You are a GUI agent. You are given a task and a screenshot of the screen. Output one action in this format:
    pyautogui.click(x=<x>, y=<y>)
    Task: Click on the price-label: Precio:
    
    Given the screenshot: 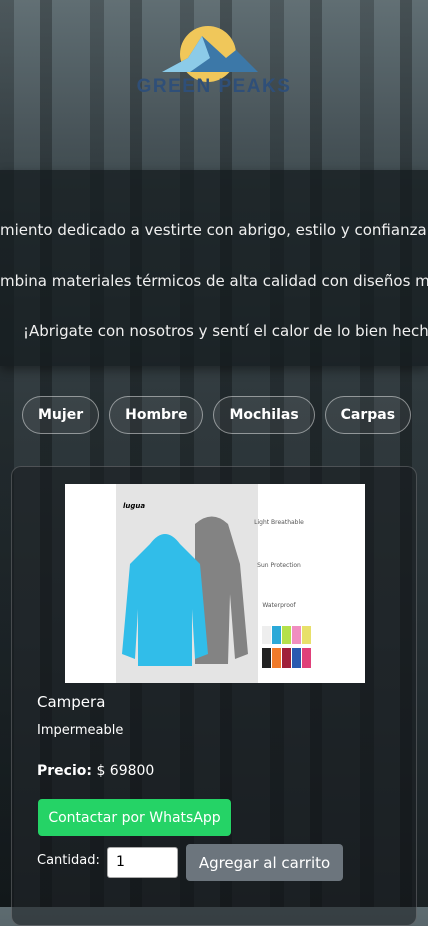 What is the action you would take?
    pyautogui.click(x=64, y=771)
    